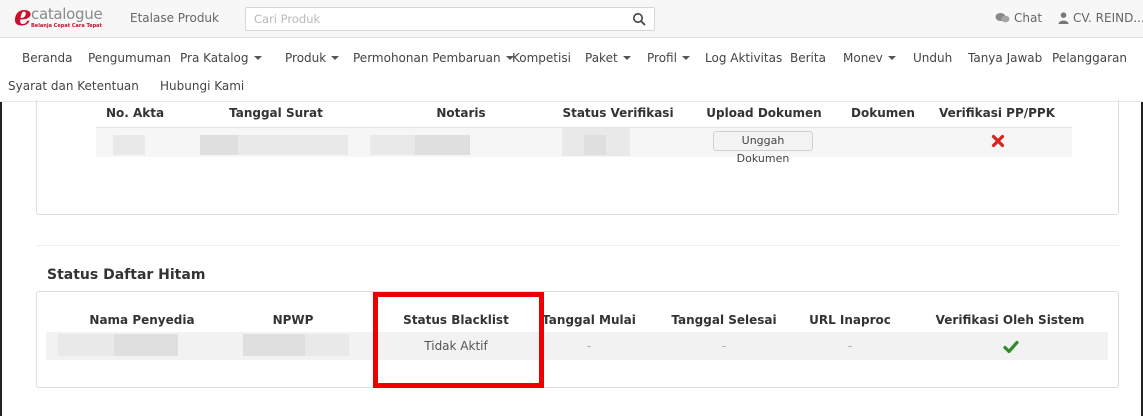 The height and width of the screenshot is (416, 1143). What do you see at coordinates (135, 113) in the screenshot?
I see `col-no-akta: No. Akta` at bounding box center [135, 113].